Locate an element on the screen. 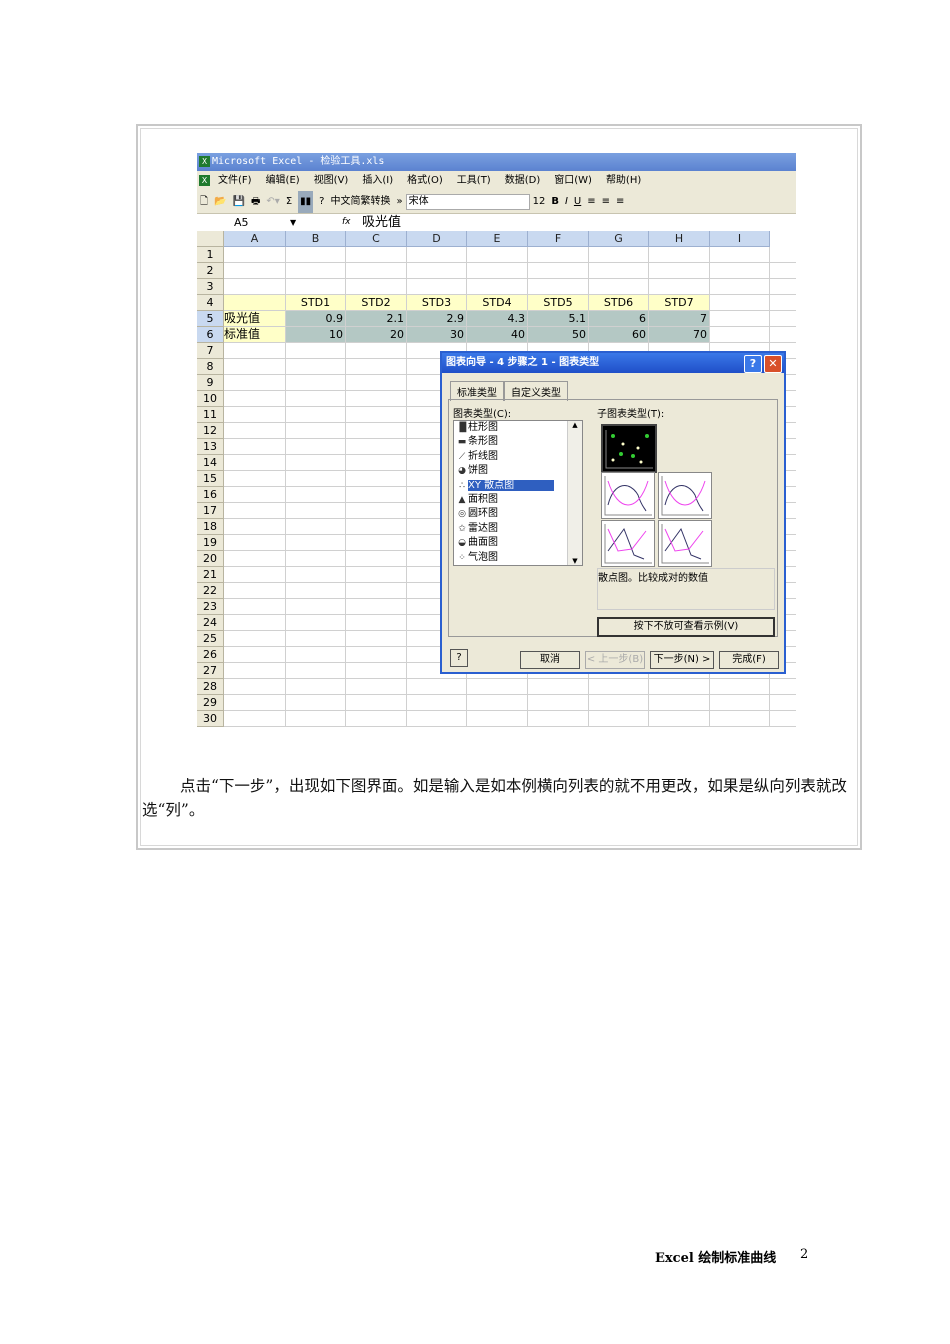 The image size is (950, 1344). cell: STD4 is located at coordinates (497, 303).